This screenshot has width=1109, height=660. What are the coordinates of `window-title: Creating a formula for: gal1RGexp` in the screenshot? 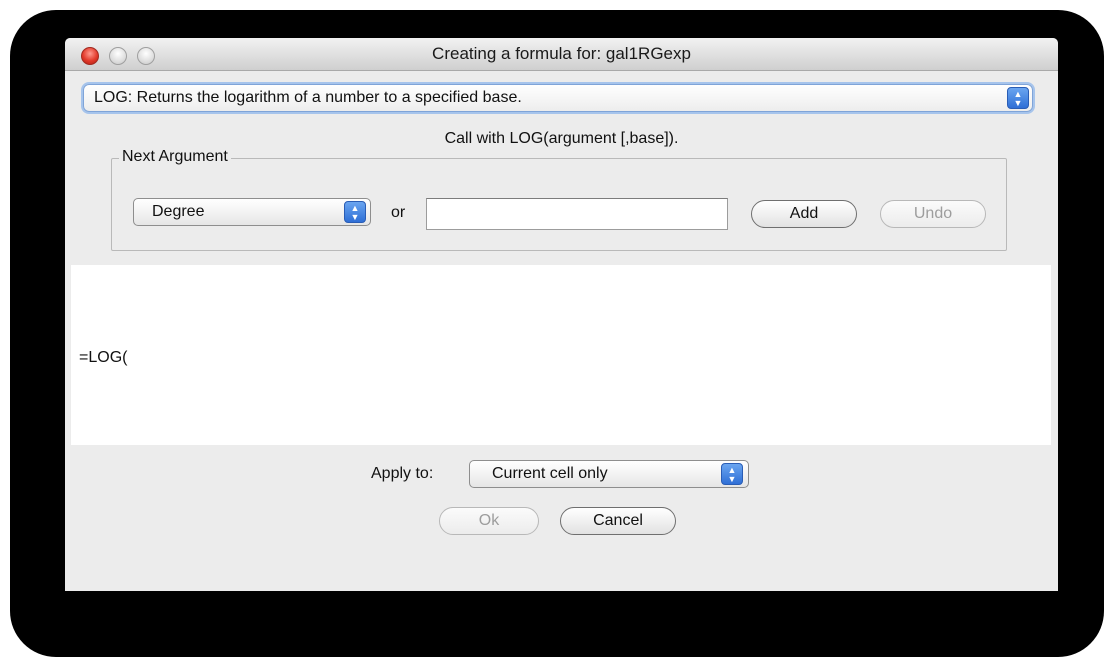 It's located at (561, 53).